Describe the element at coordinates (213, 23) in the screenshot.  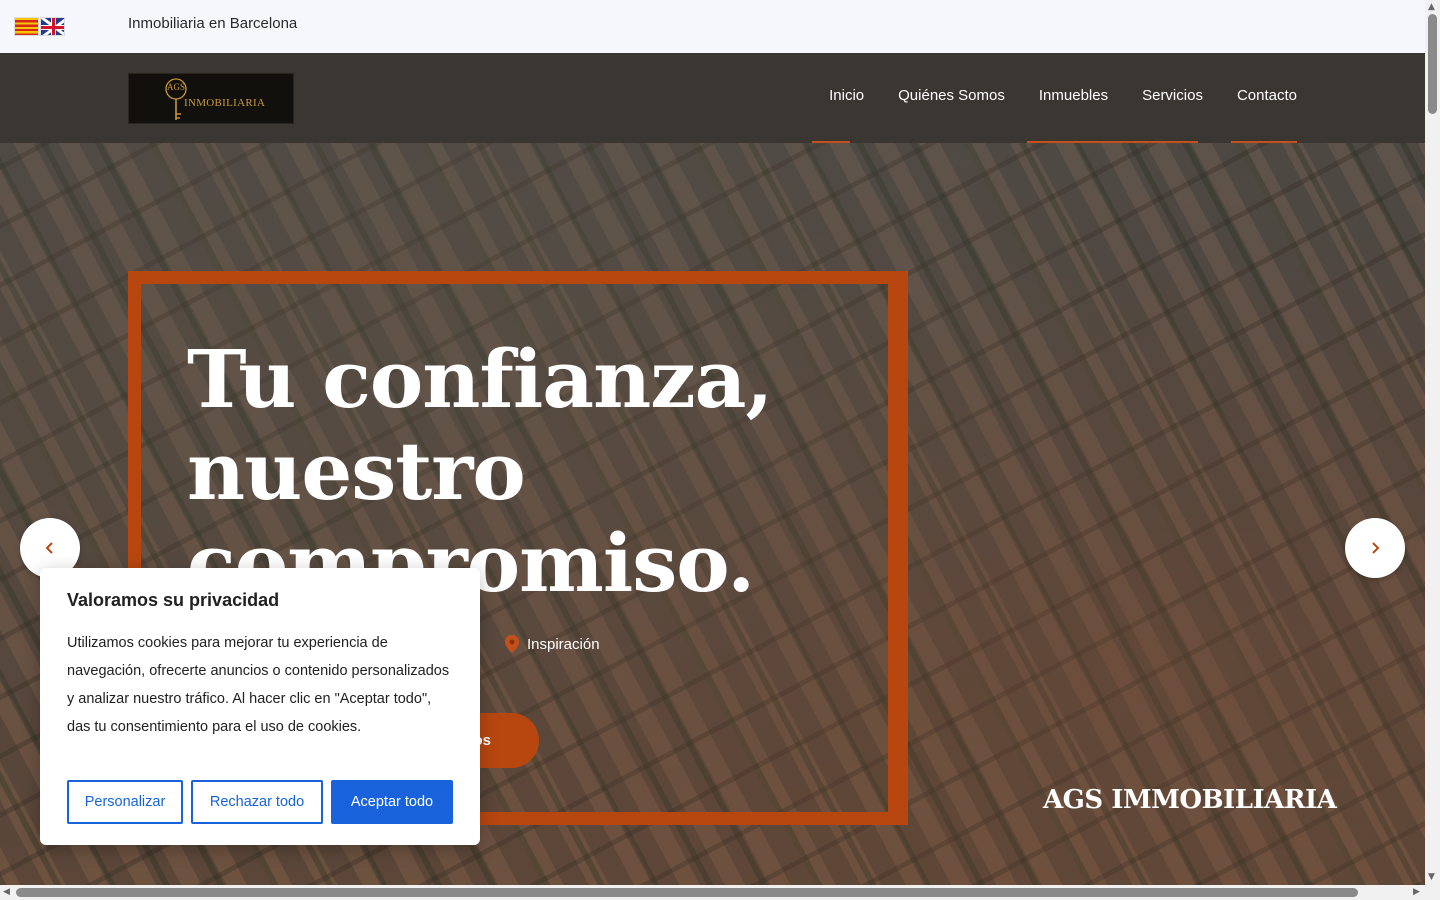
I see `top-tagline: Inmobiliaria en Barcelona` at that location.